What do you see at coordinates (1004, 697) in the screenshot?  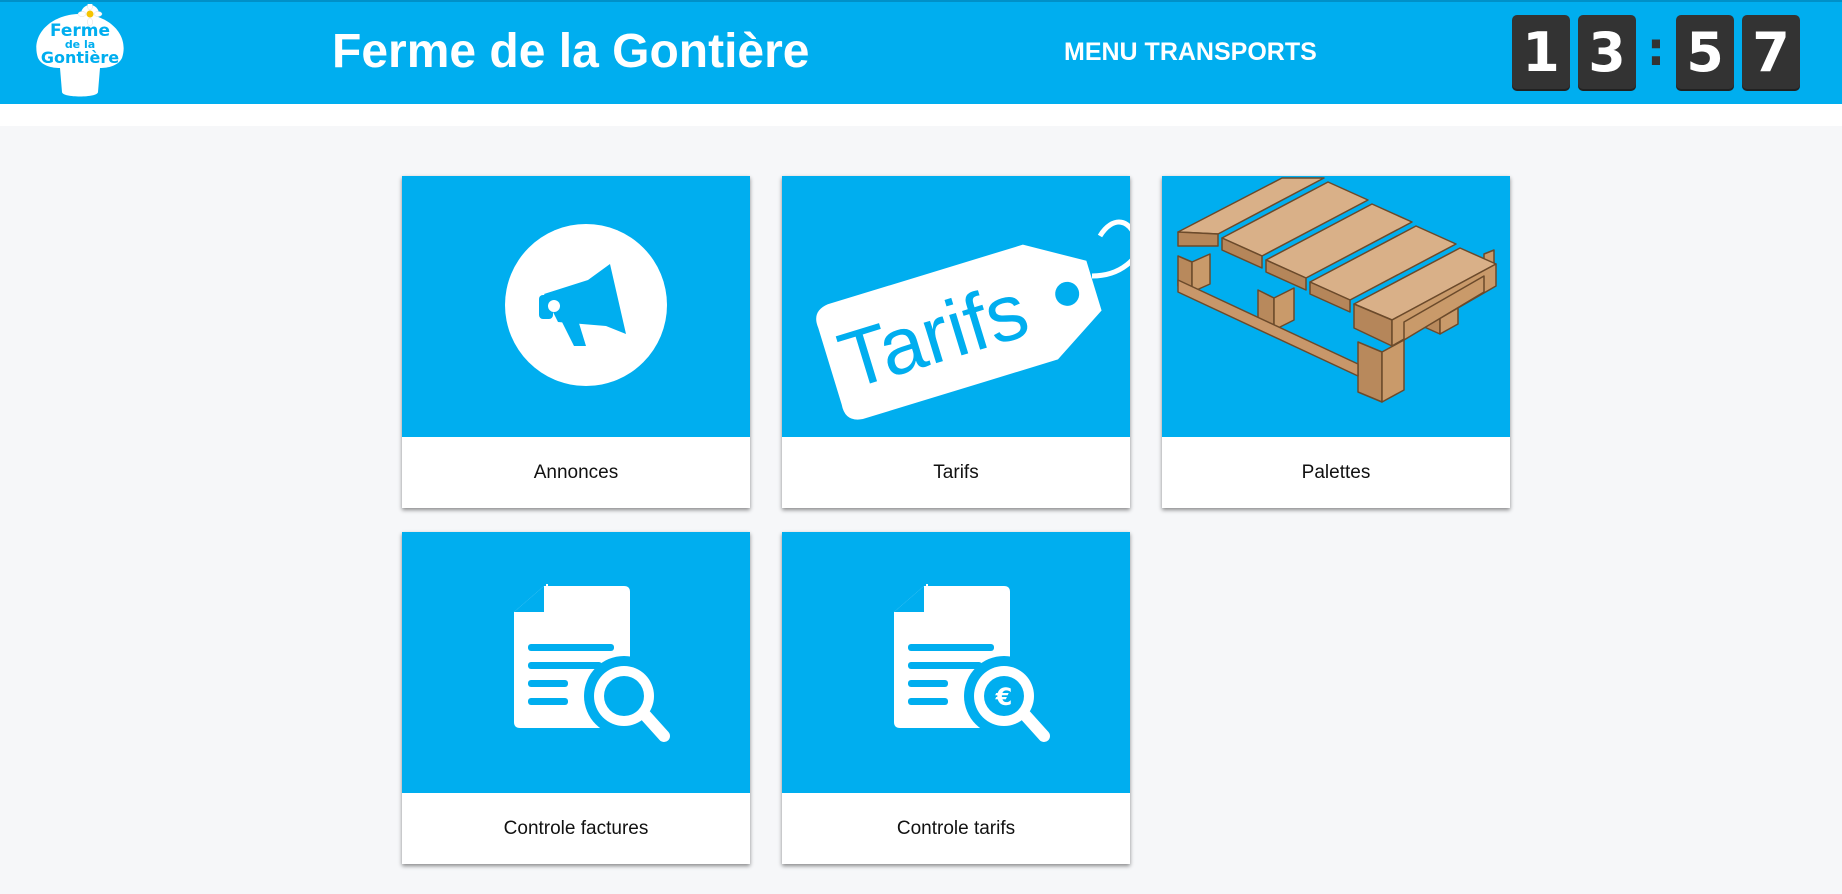 I see `euro-symbol: €` at bounding box center [1004, 697].